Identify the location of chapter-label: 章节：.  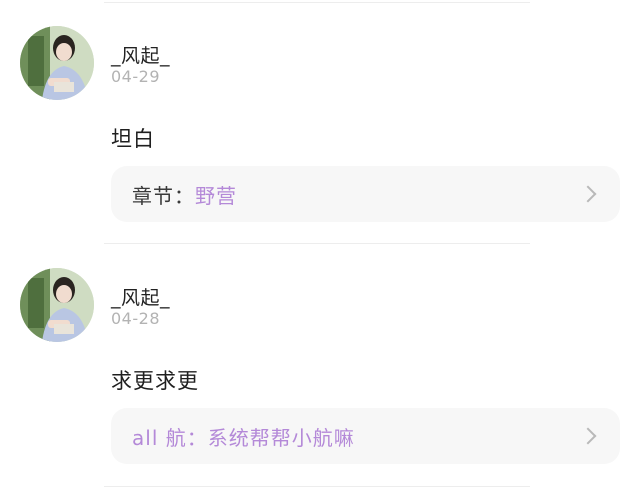
(163, 195).